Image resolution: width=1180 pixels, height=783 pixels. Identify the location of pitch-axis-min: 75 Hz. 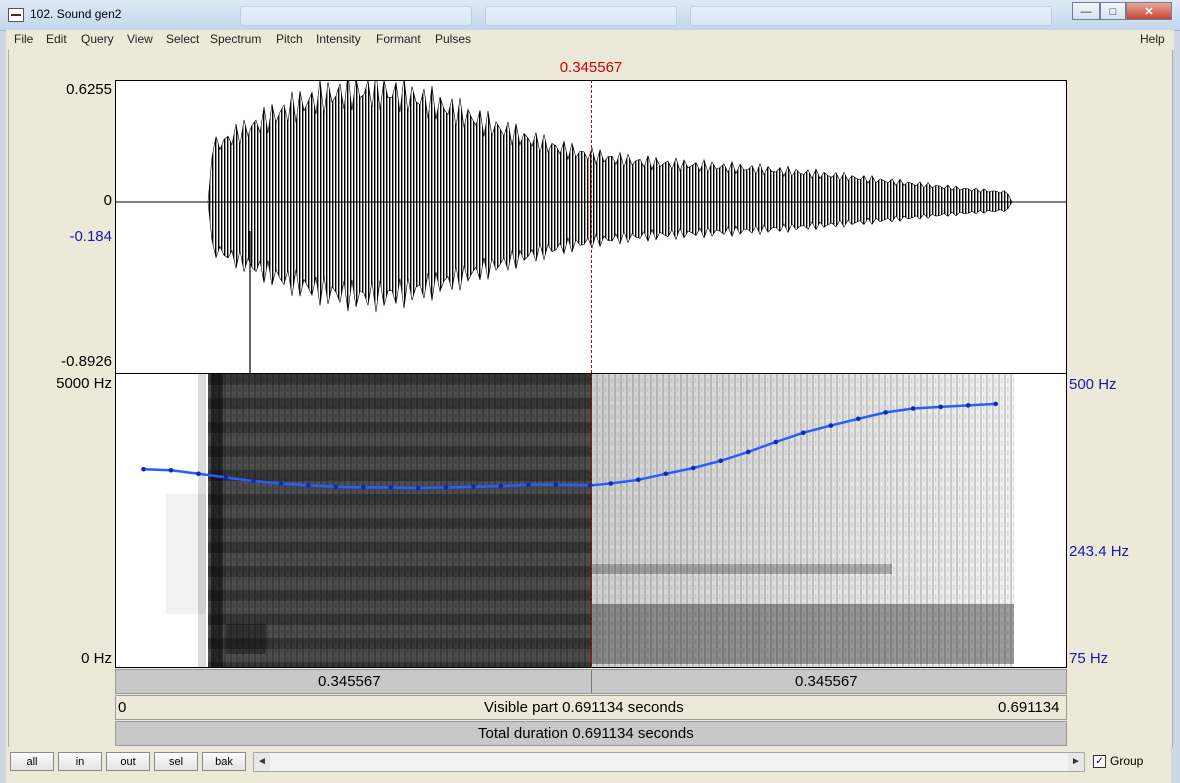
(1089, 658).